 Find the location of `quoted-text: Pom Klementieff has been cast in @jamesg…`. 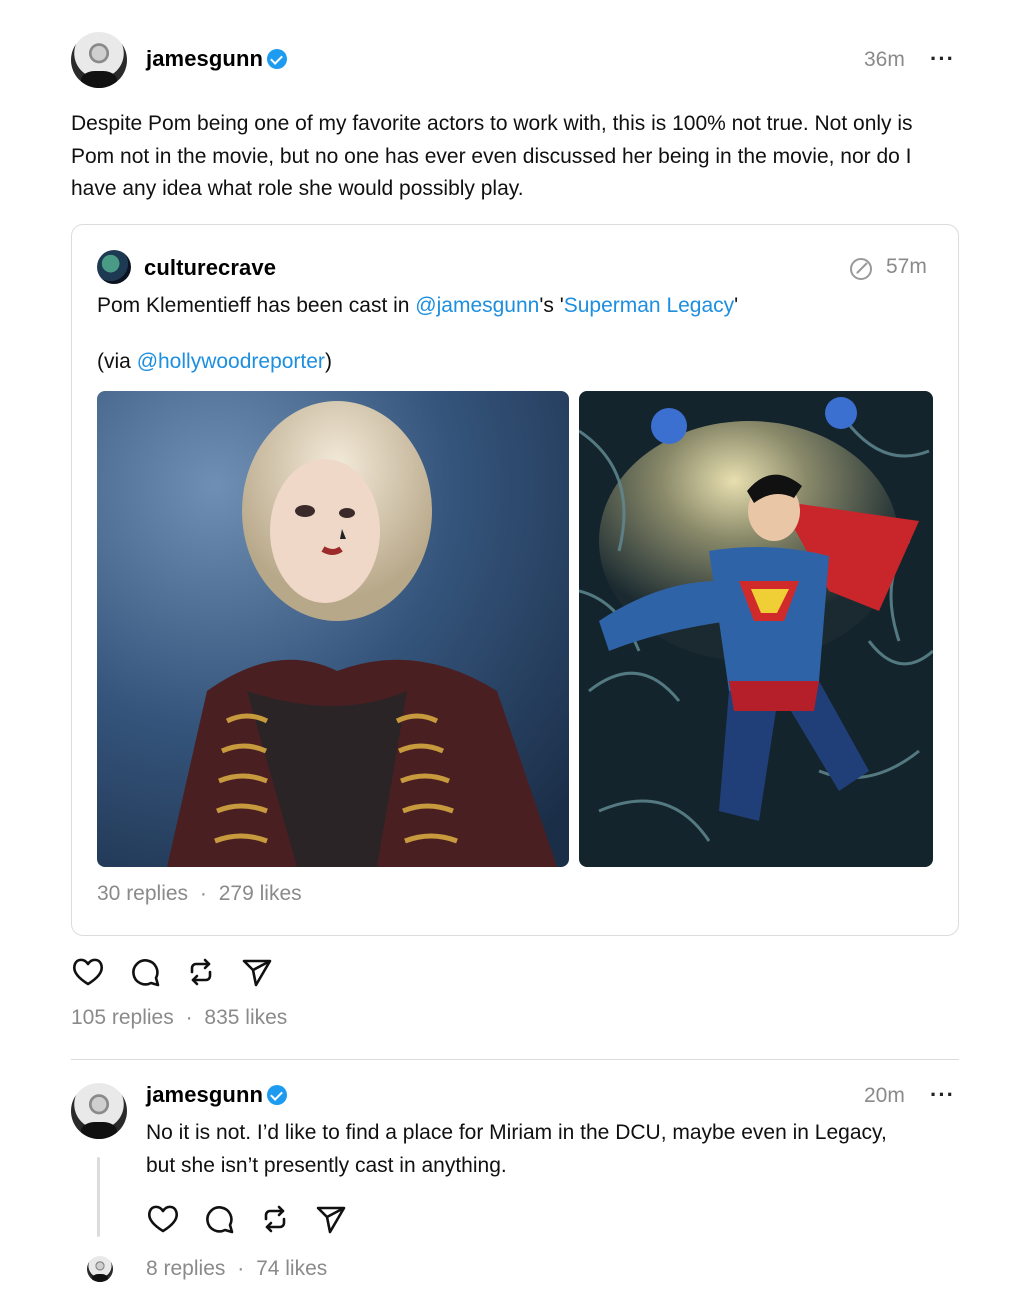

quoted-text: Pom Klementieff has been cast in @jamesg… is located at coordinates (517, 306).